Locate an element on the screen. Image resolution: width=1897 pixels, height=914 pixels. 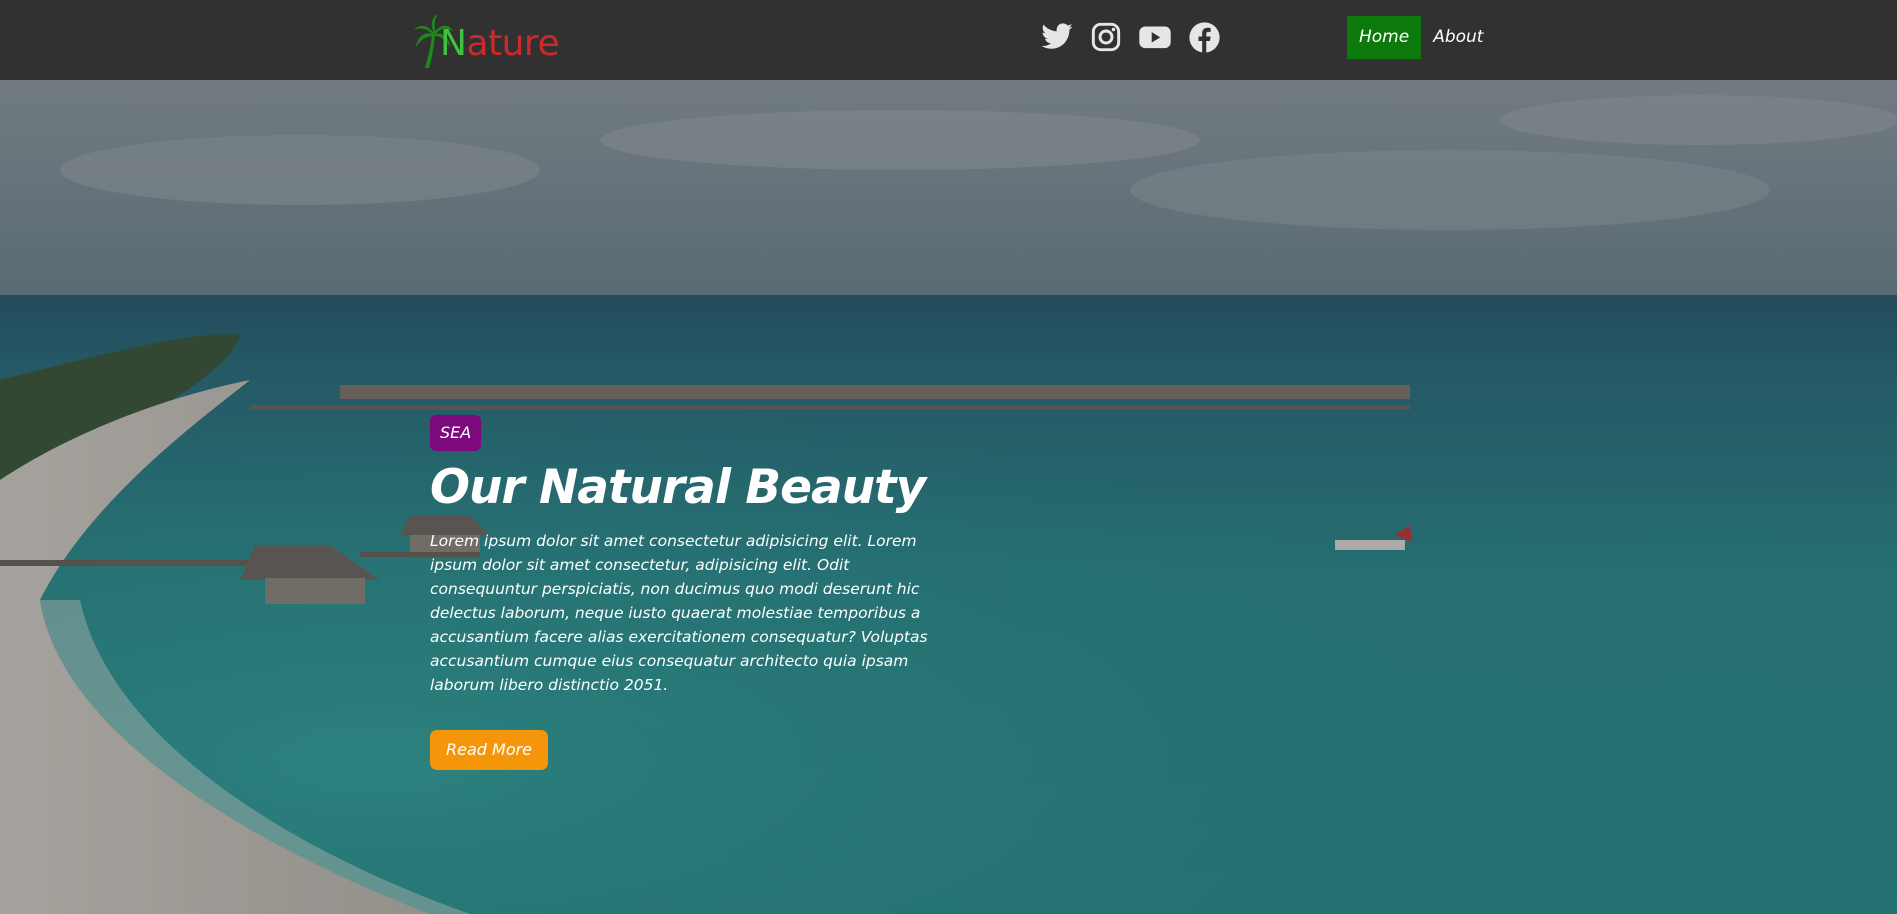
instagram-link is located at coordinates (1106, 37).